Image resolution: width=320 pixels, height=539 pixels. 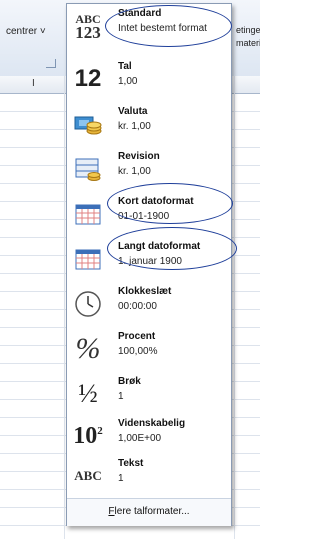 I want to click on scientific-base: 10, so click(x=85, y=435).